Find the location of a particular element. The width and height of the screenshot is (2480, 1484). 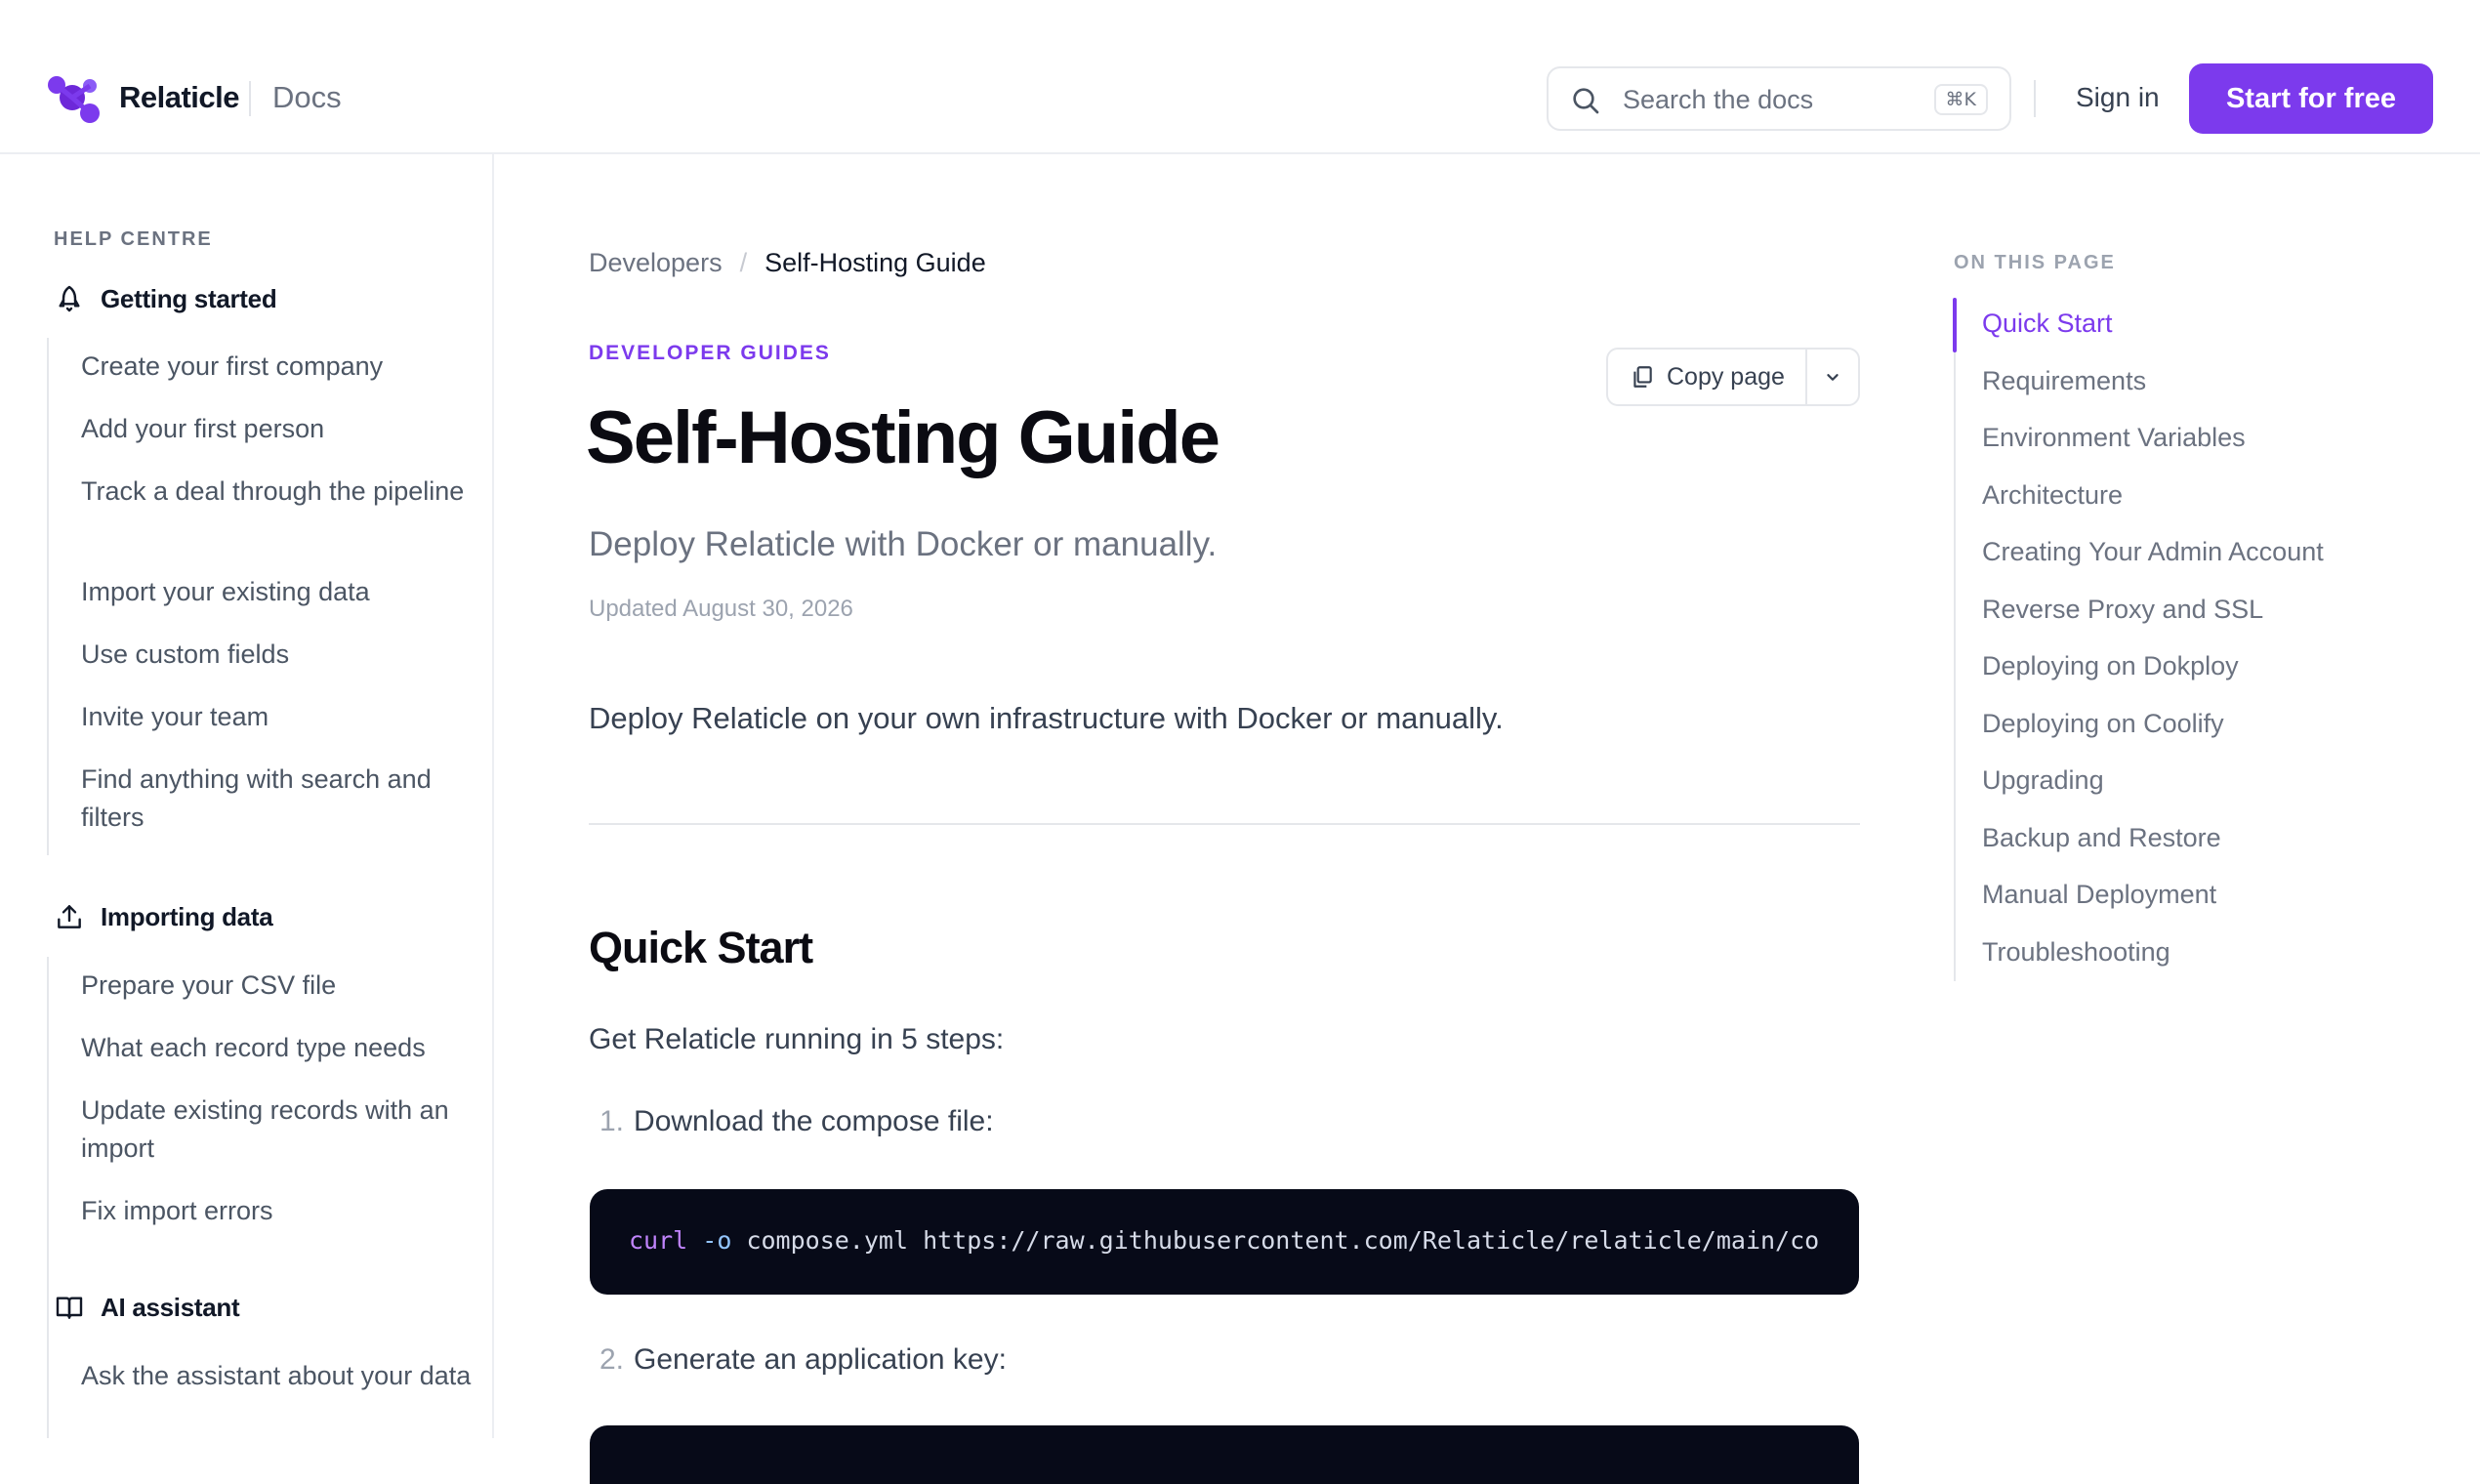

copy-page-label: Copy page is located at coordinates (1726, 377).